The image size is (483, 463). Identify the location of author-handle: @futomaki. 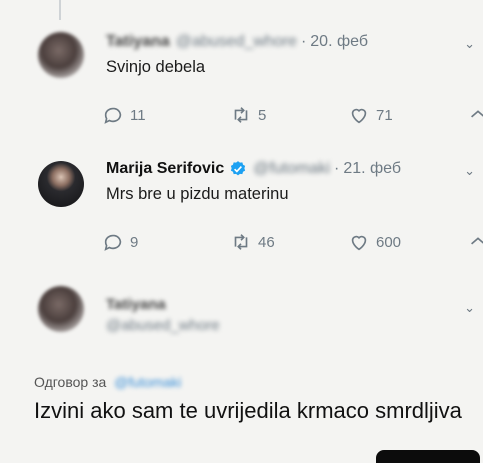
(291, 169).